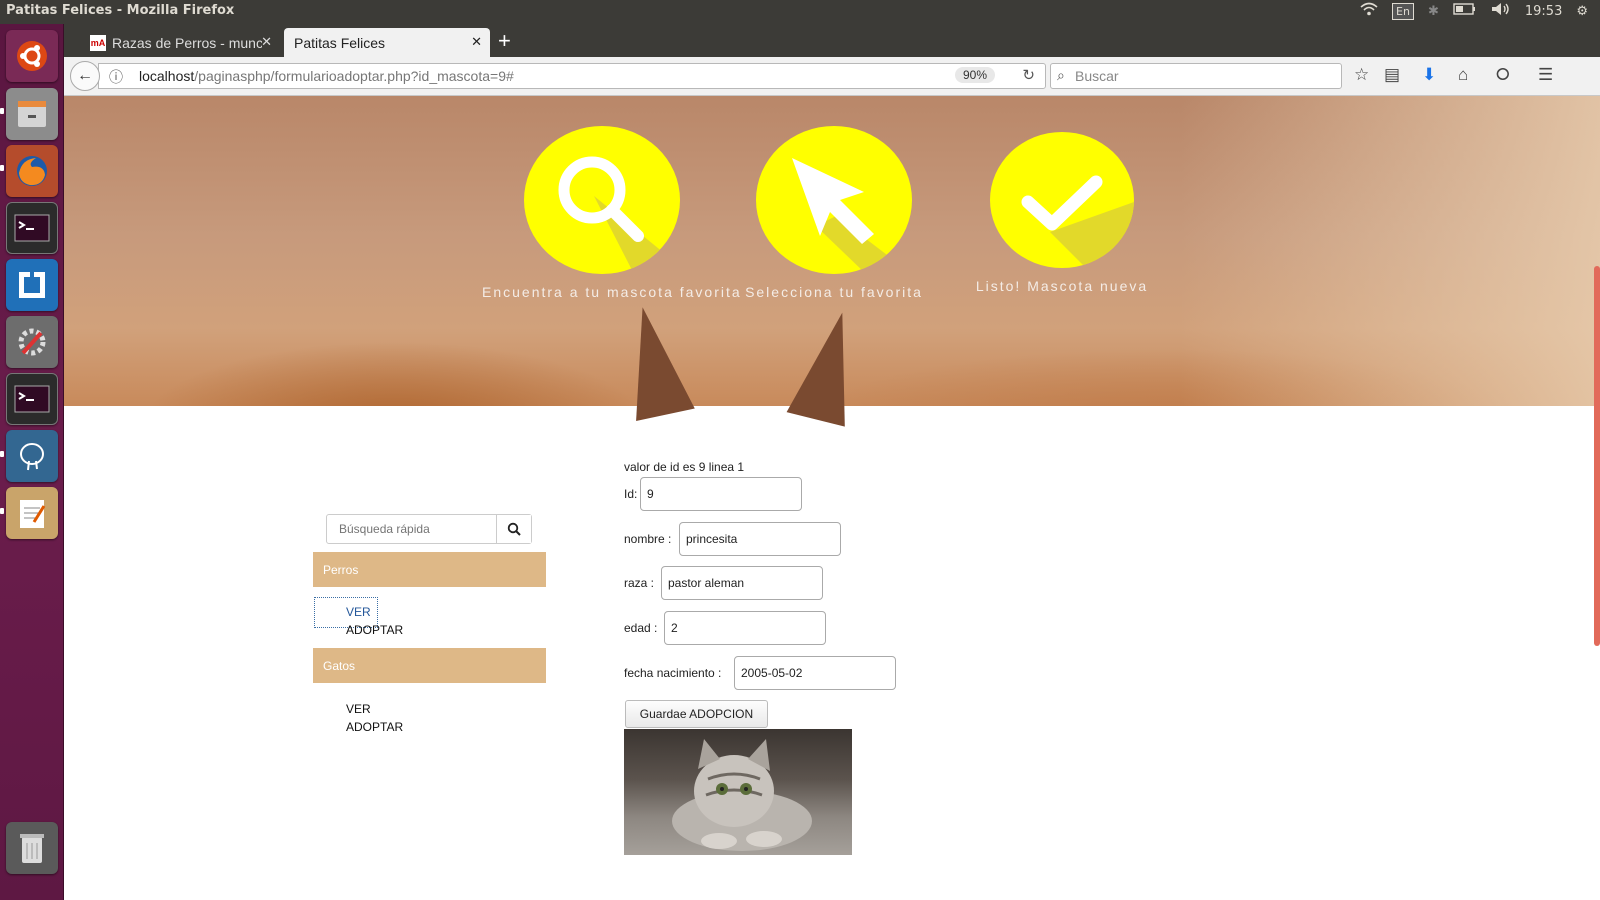  I want to click on text-editor-icon, so click(32, 513).